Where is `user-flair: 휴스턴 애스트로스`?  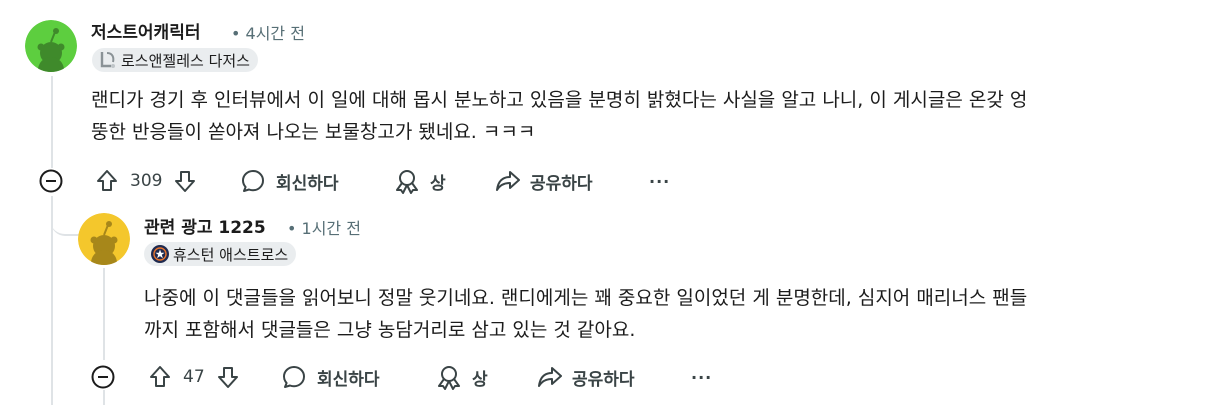
user-flair: 휴스턴 애스트로스 is located at coordinates (220, 254).